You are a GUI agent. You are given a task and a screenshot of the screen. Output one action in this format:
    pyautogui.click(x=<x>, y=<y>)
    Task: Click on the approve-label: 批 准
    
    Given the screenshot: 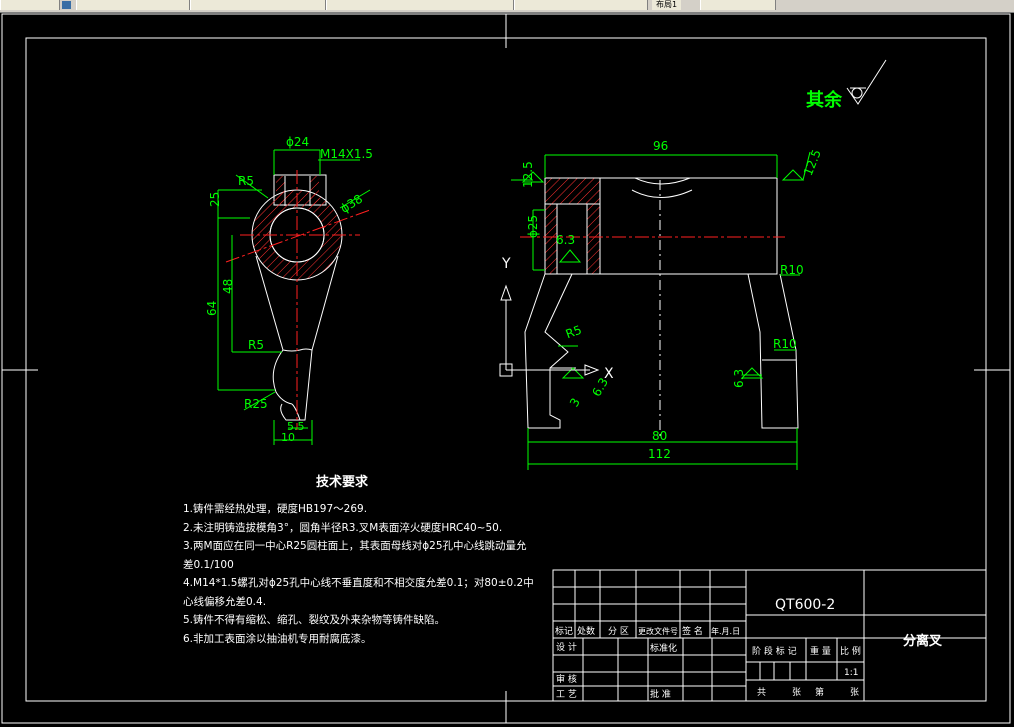 What is the action you would take?
    pyautogui.click(x=660, y=694)
    